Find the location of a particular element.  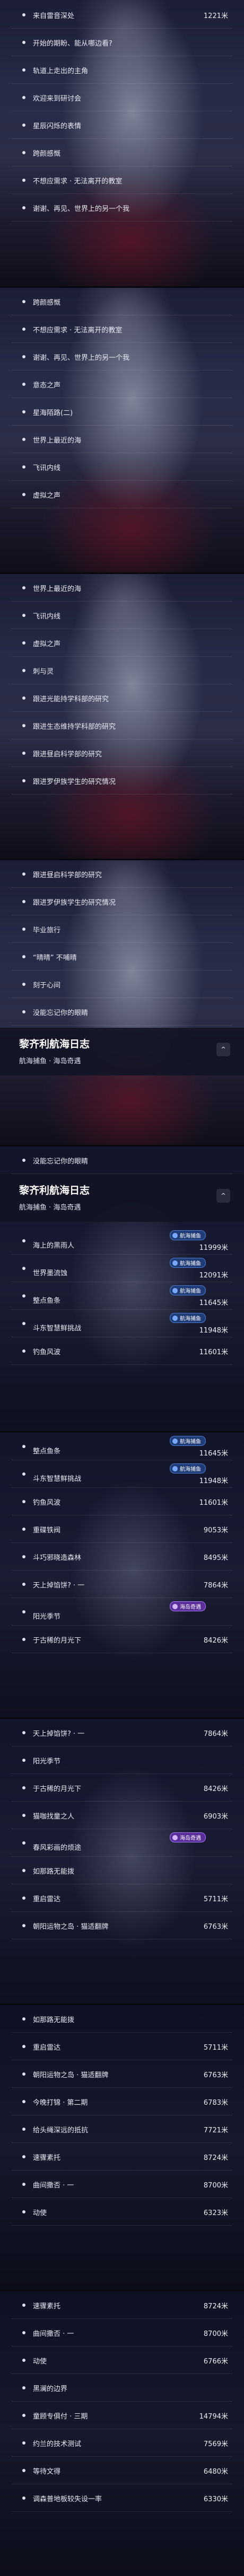

fishing-icon is located at coordinates (175, 1318).